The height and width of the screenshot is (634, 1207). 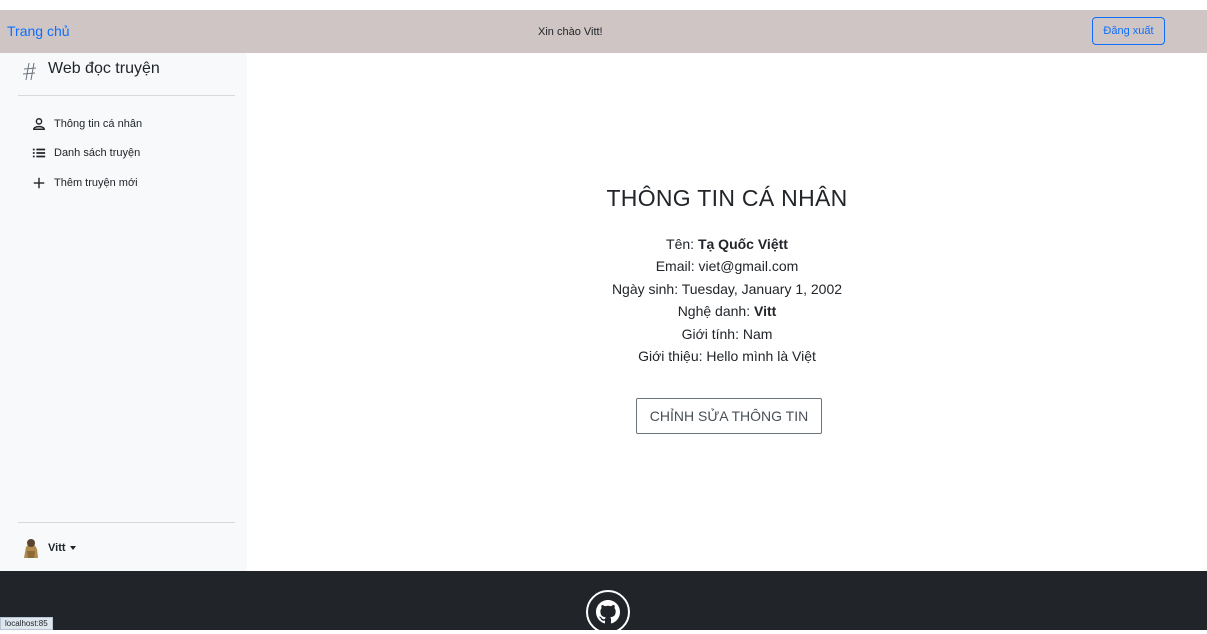 I want to click on greeting-text: Xin chào Vitt!, so click(x=570, y=32).